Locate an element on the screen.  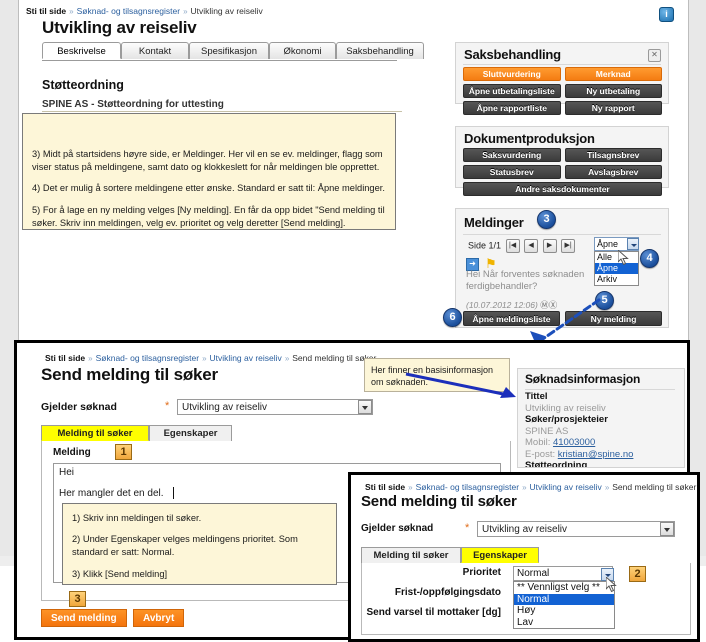
soknadsinfo-value-mobil: 41003000 is located at coordinates (574, 442).